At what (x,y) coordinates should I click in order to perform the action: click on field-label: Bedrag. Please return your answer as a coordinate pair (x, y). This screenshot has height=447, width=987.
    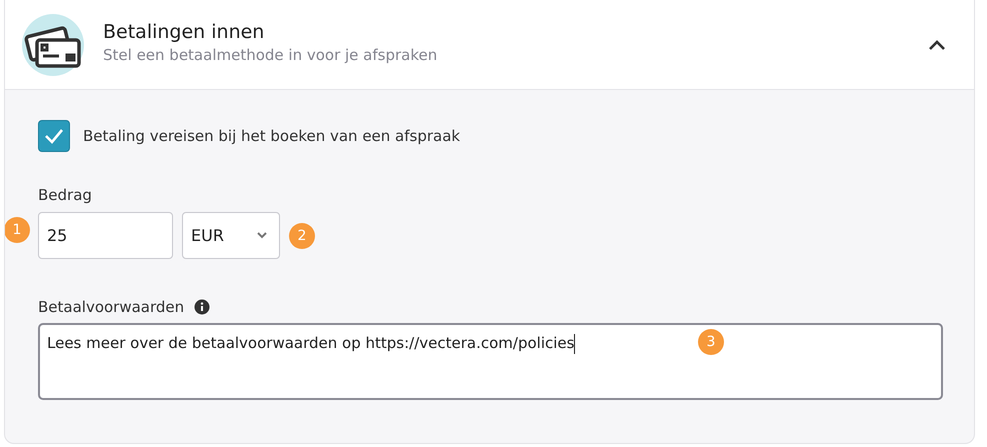
    Looking at the image, I should click on (65, 195).